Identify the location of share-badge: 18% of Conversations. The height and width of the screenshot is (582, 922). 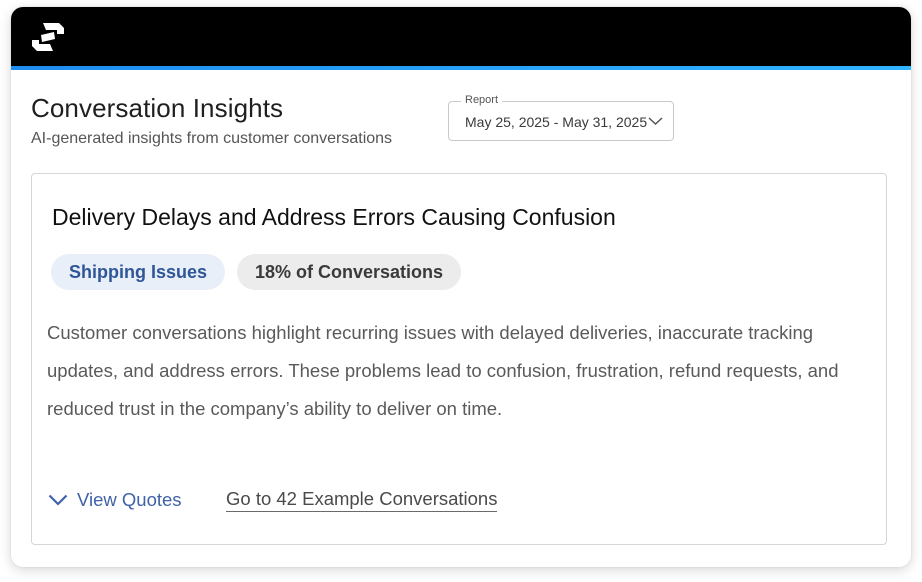
(349, 272).